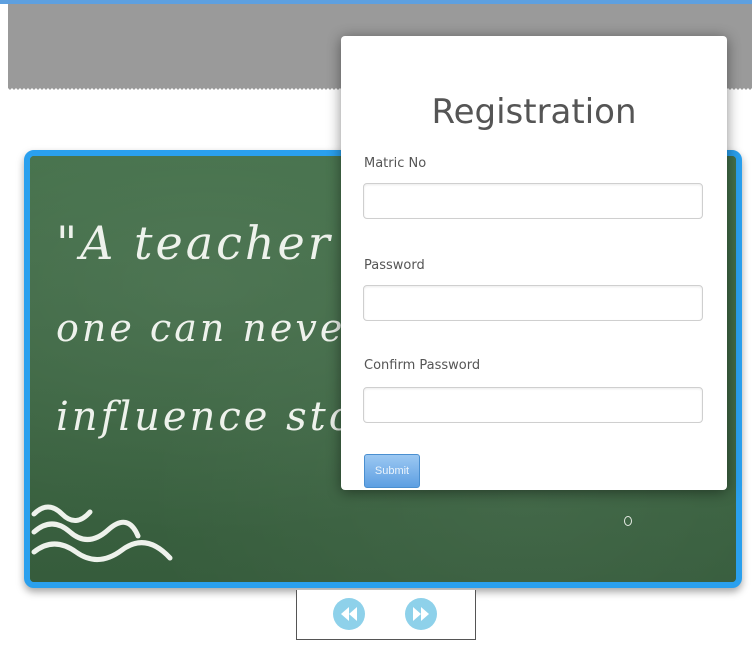 The width and height of the screenshot is (752, 646). Describe the element at coordinates (422, 365) in the screenshot. I see `confirm-password-label: Confirm Password` at that location.